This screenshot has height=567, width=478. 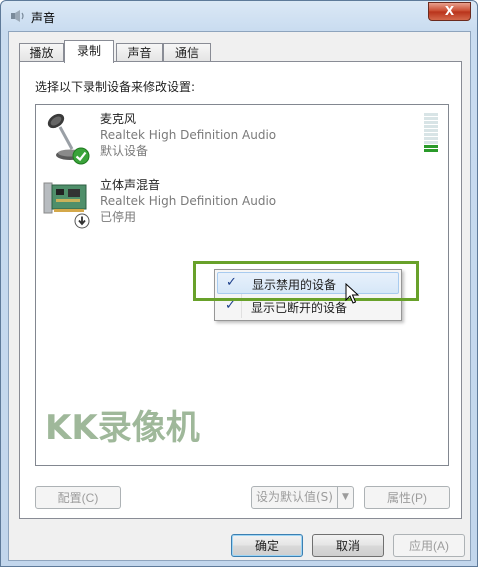 What do you see at coordinates (348, 545) in the screenshot?
I see `cancel-button: 取消` at bounding box center [348, 545].